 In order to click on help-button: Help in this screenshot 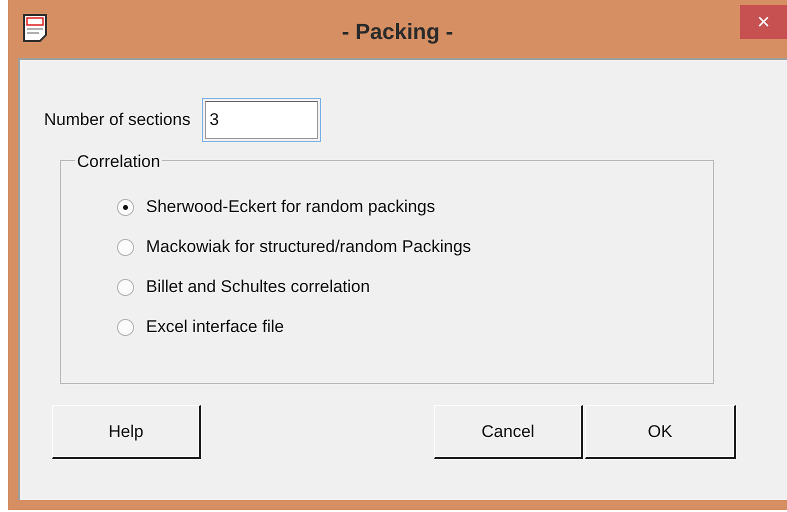, I will do `click(126, 432)`.